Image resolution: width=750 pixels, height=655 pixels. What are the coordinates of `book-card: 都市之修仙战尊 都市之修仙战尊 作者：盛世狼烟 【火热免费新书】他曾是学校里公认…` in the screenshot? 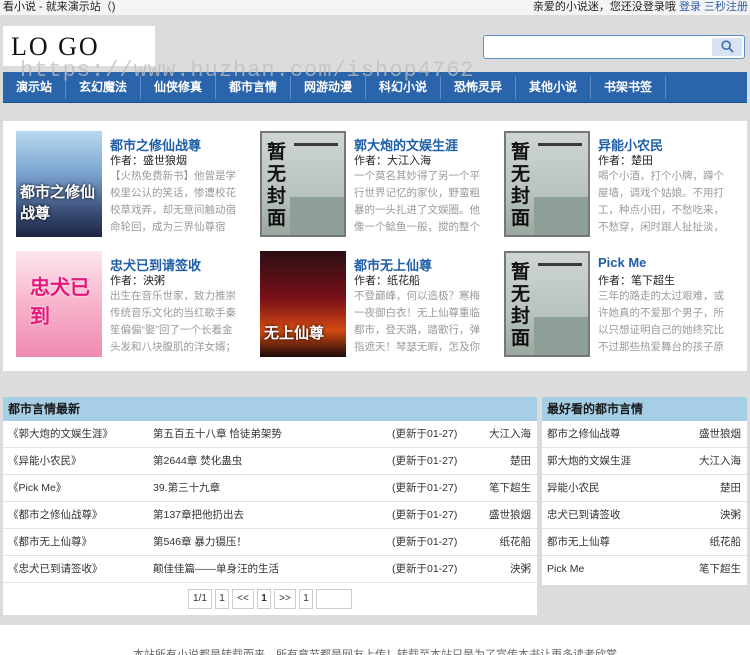 It's located at (122, 179).